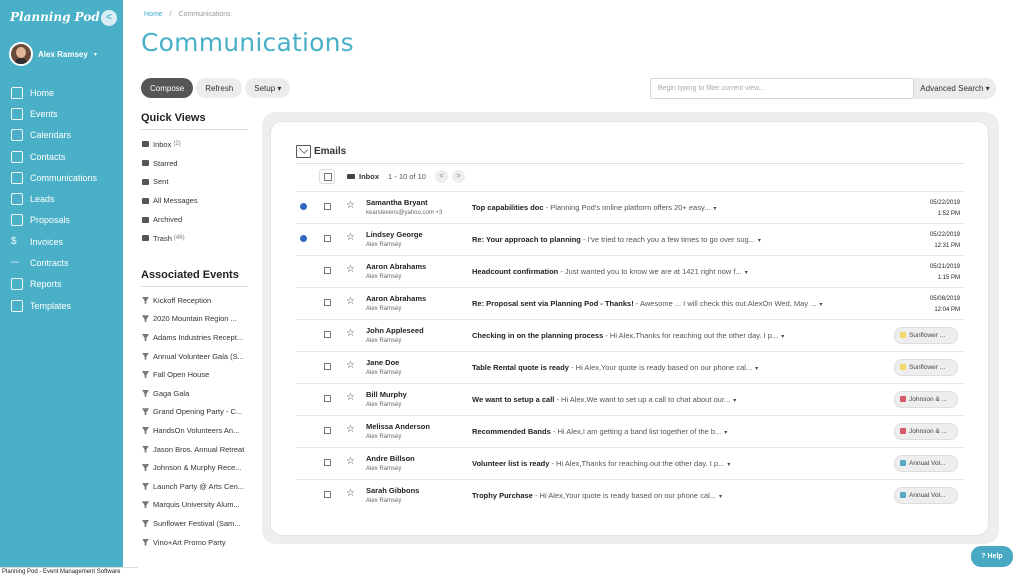 The image size is (1024, 576). What do you see at coordinates (61, 156) in the screenshot?
I see `sidebar-item-contacts: Contacts` at bounding box center [61, 156].